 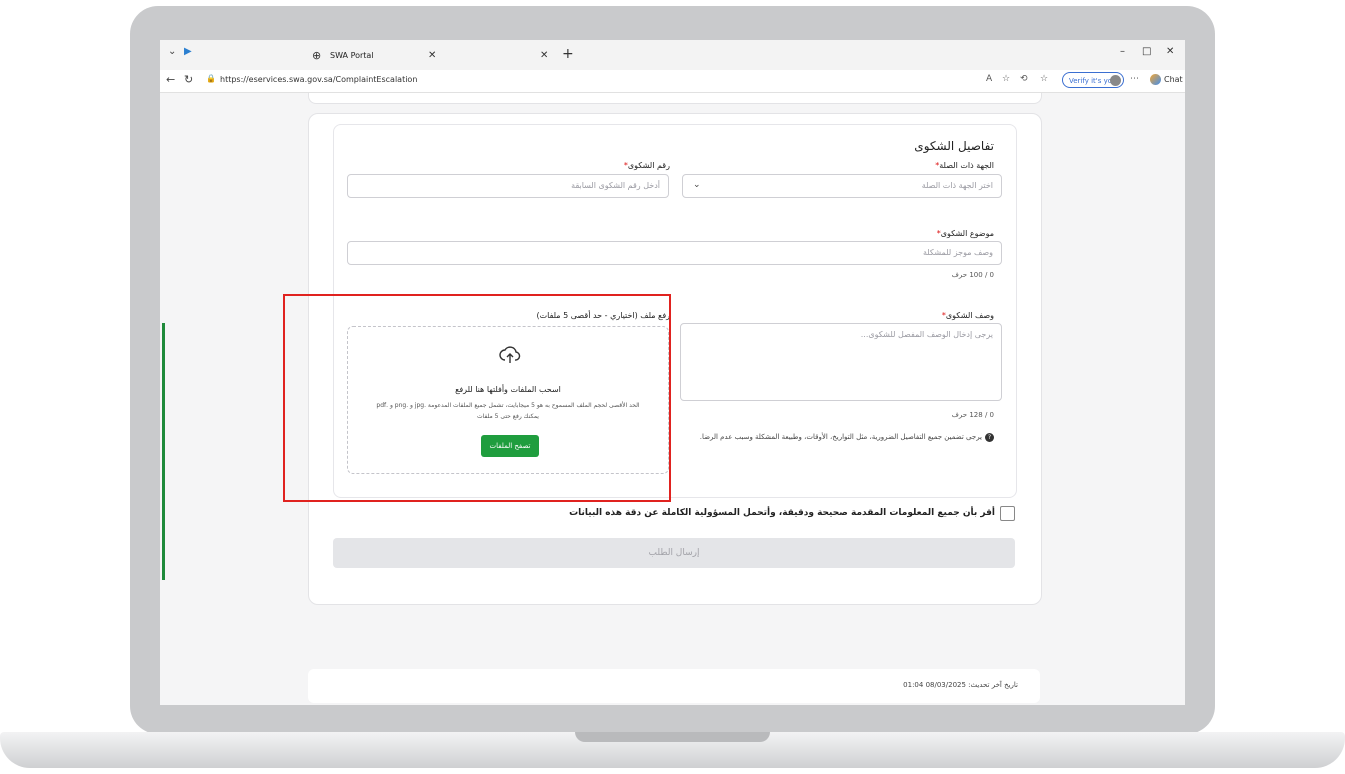 I want to click on description-counter: 0 / 128 حرف, so click(x=972, y=415).